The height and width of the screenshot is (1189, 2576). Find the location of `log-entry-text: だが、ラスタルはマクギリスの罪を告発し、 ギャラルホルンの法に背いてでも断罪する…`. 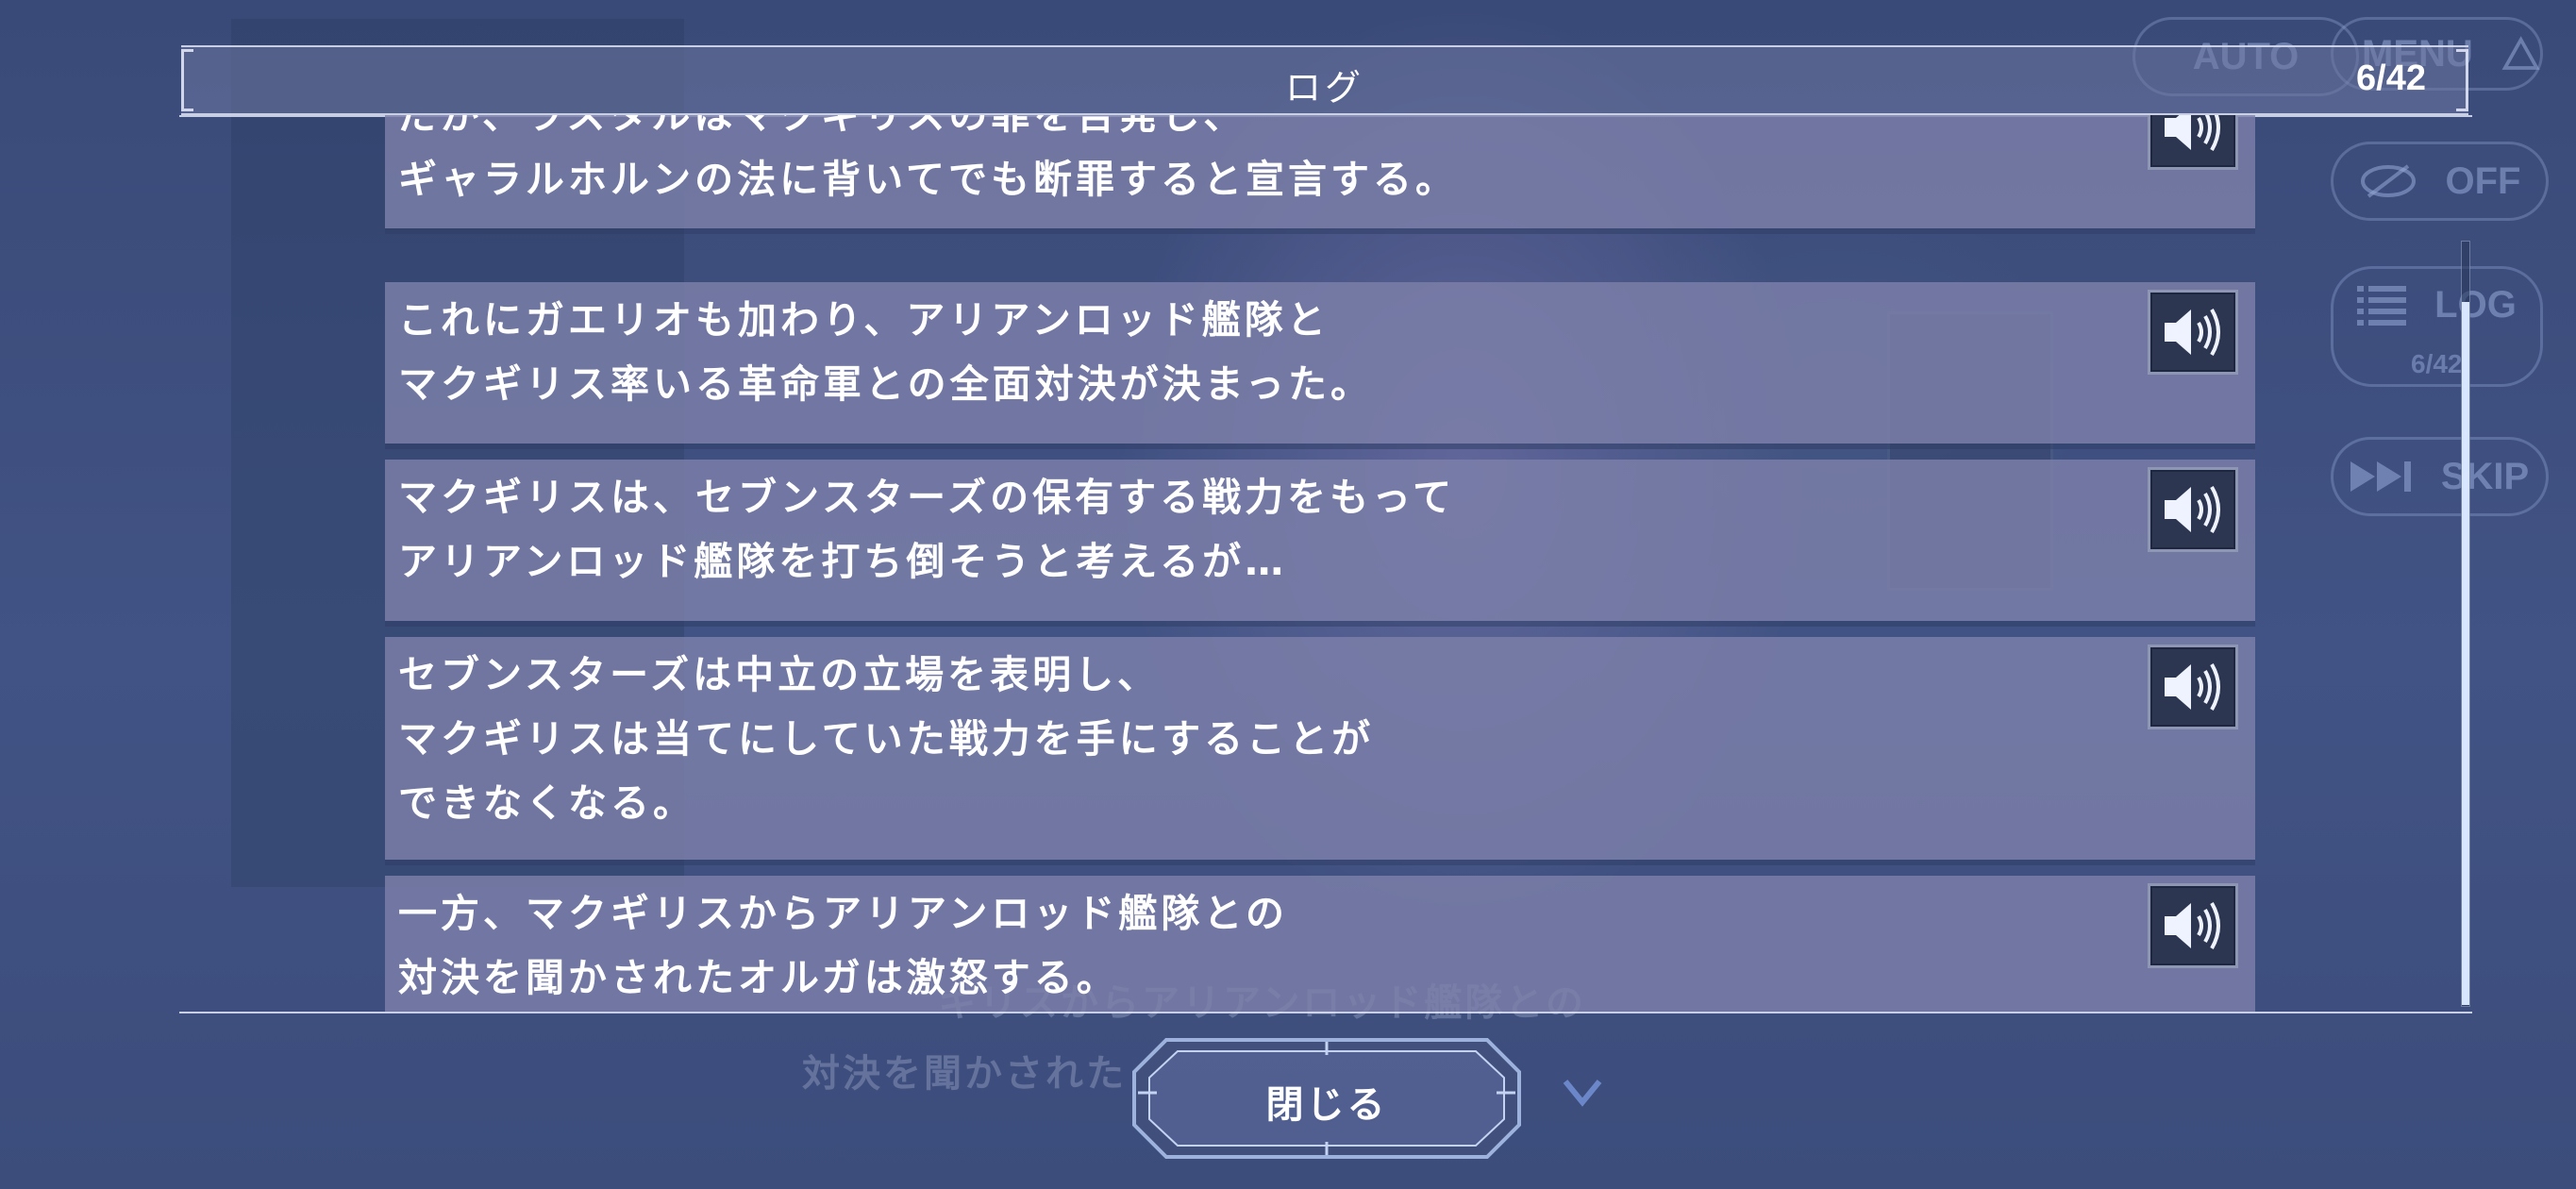

log-entry-text: だが、ラスタルはマクギリスの罪を告発し、 ギャラルホルンの法に背いてでも断罪する… is located at coordinates (928, 158).